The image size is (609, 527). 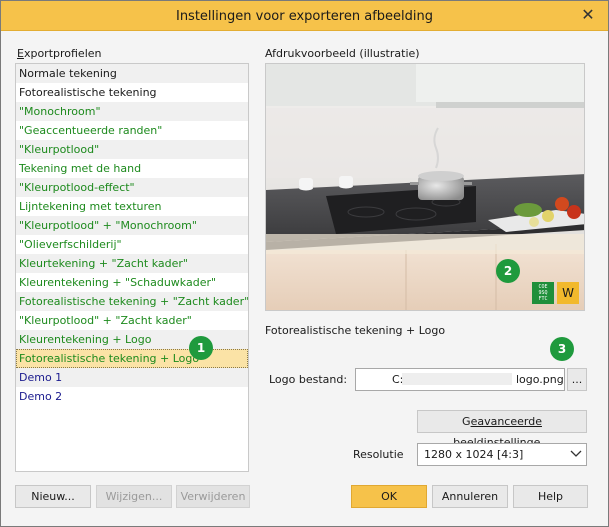 What do you see at coordinates (378, 454) in the screenshot?
I see `resolution-label: Resolutie` at bounding box center [378, 454].